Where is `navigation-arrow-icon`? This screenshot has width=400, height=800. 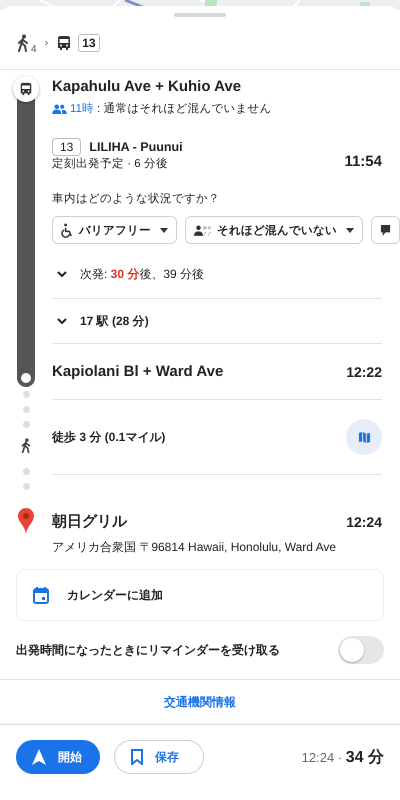
navigation-arrow-icon is located at coordinates (39, 757).